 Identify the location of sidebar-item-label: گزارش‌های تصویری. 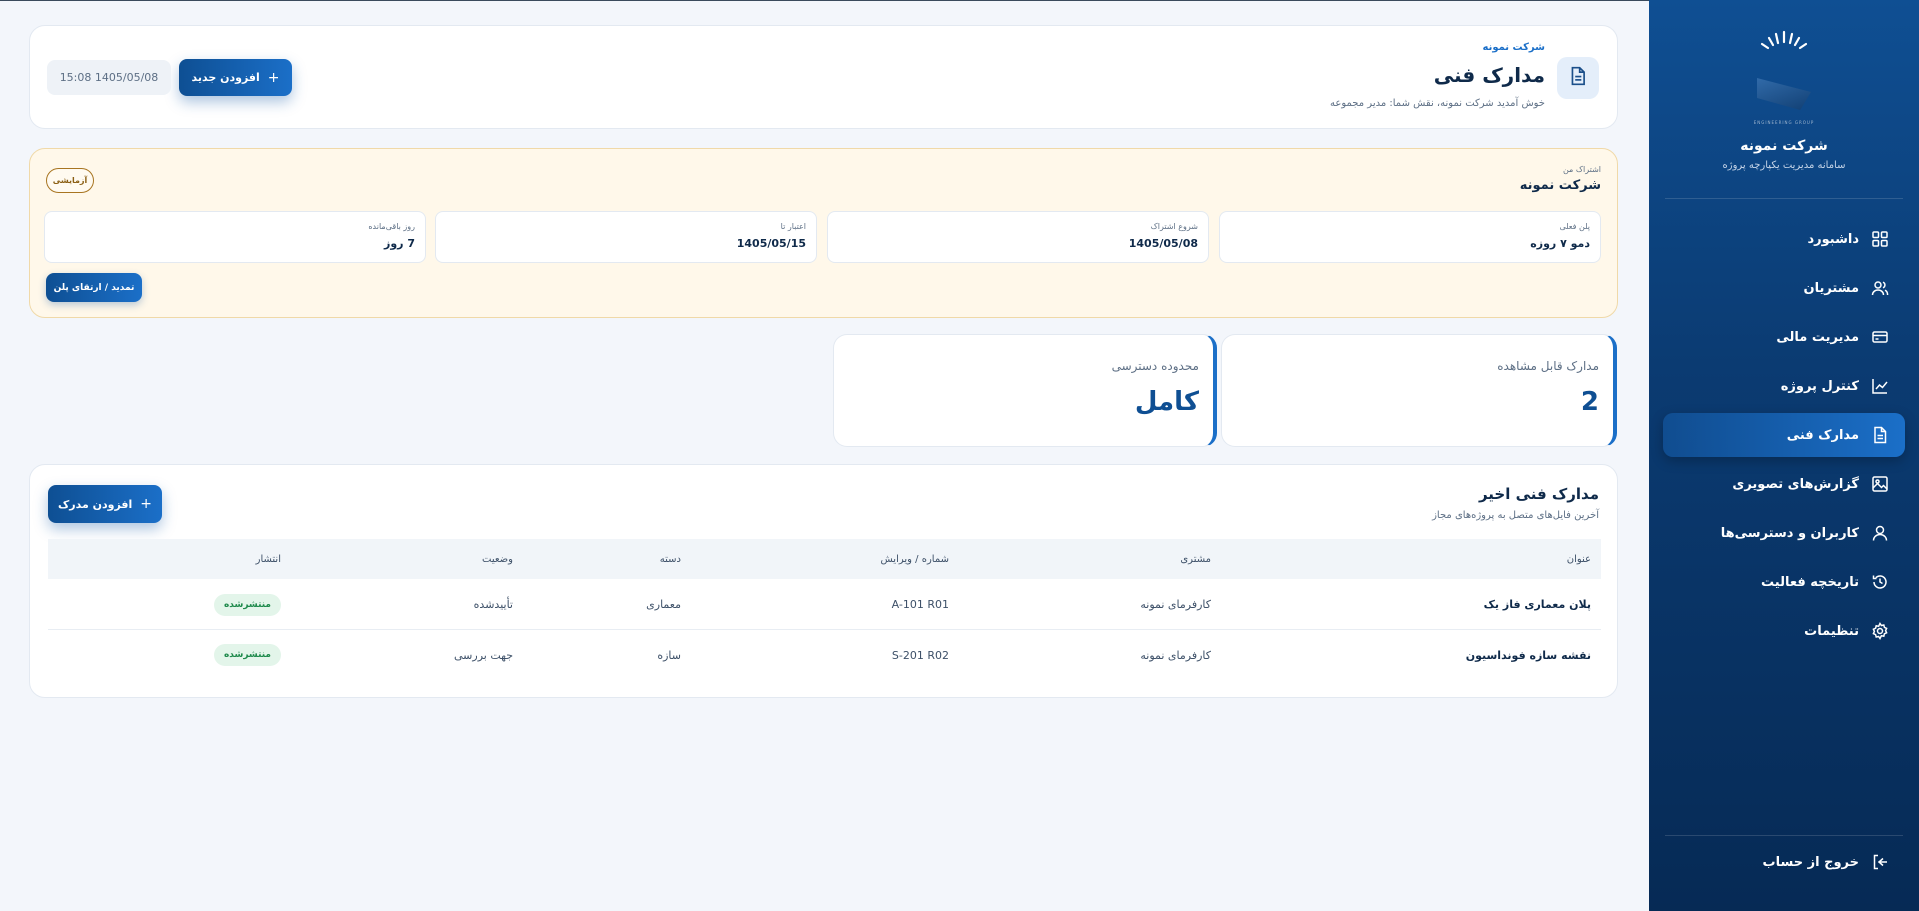
(1795, 484).